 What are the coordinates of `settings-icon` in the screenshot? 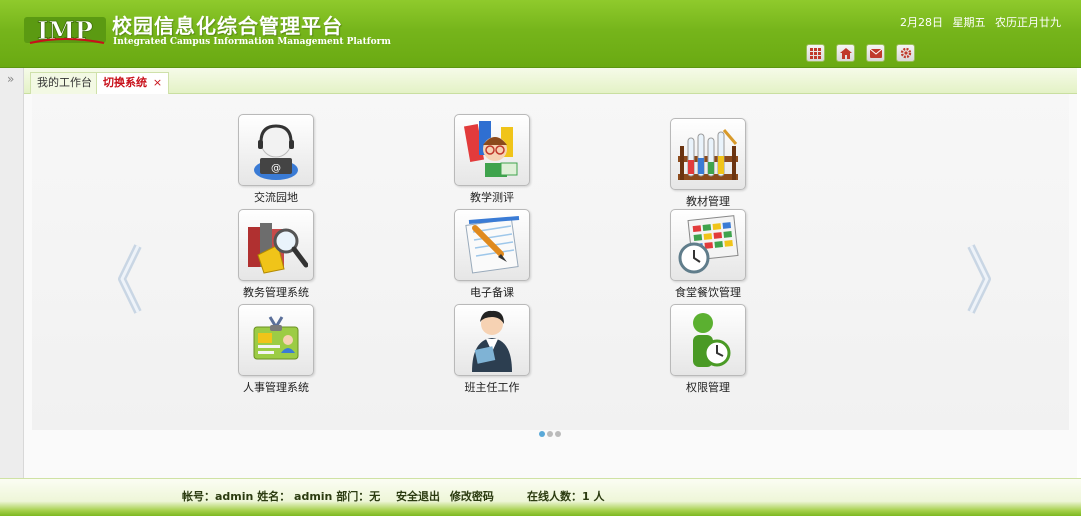 It's located at (905, 53).